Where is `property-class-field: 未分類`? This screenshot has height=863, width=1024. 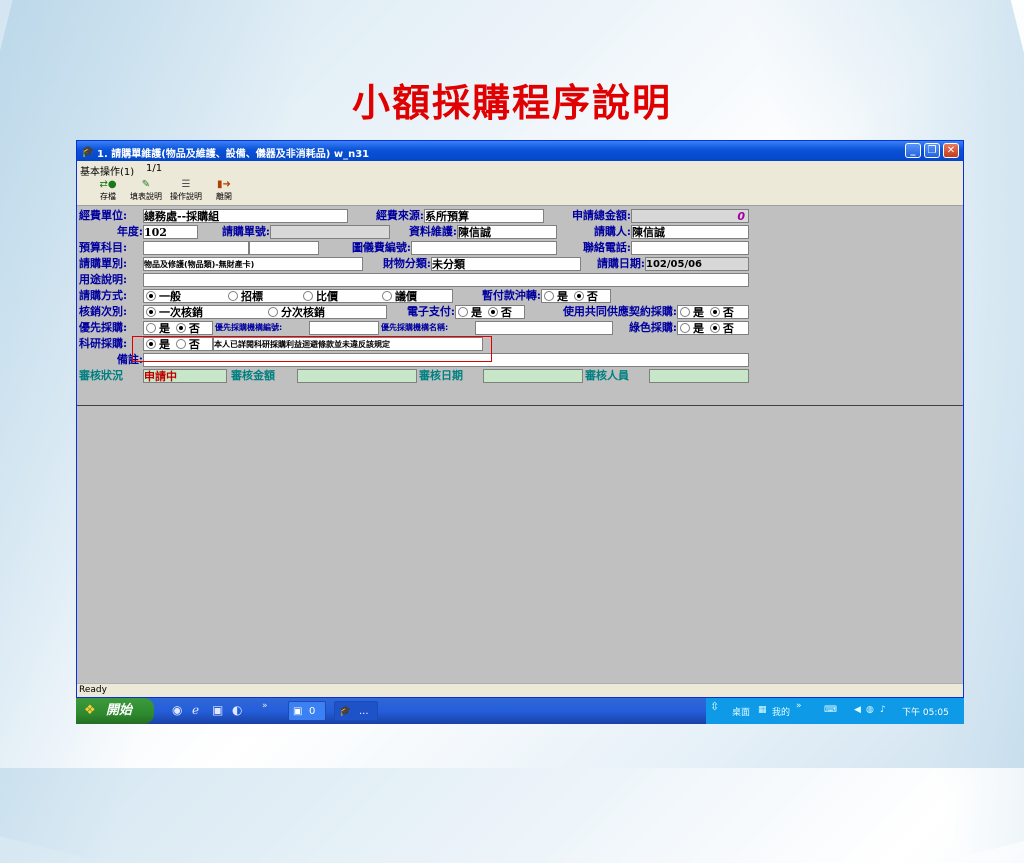 property-class-field: 未分類 is located at coordinates (506, 264).